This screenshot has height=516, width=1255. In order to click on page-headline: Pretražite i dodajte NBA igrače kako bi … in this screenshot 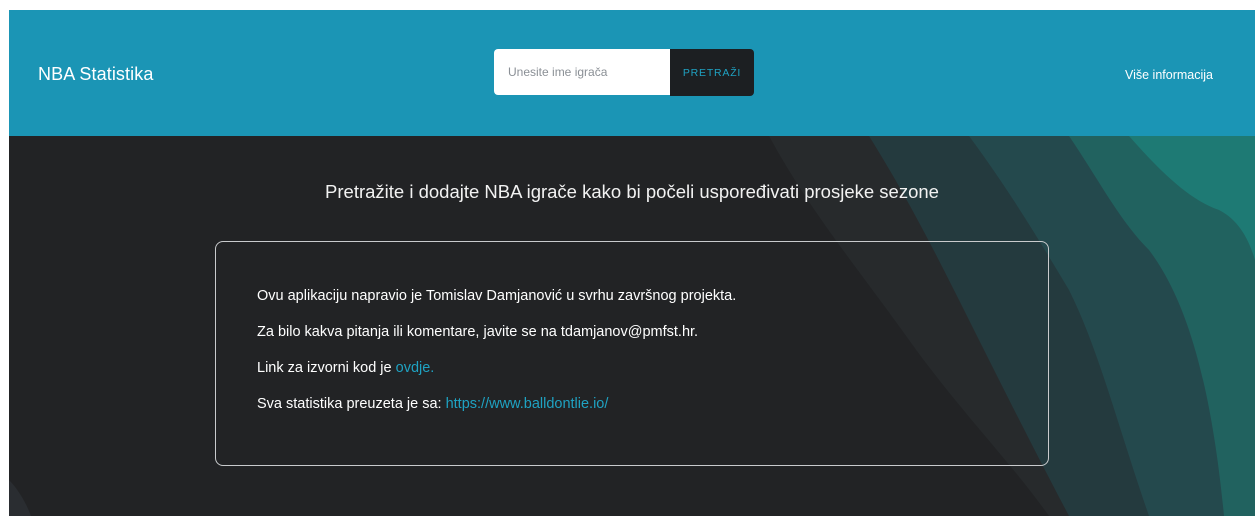, I will do `click(632, 191)`.